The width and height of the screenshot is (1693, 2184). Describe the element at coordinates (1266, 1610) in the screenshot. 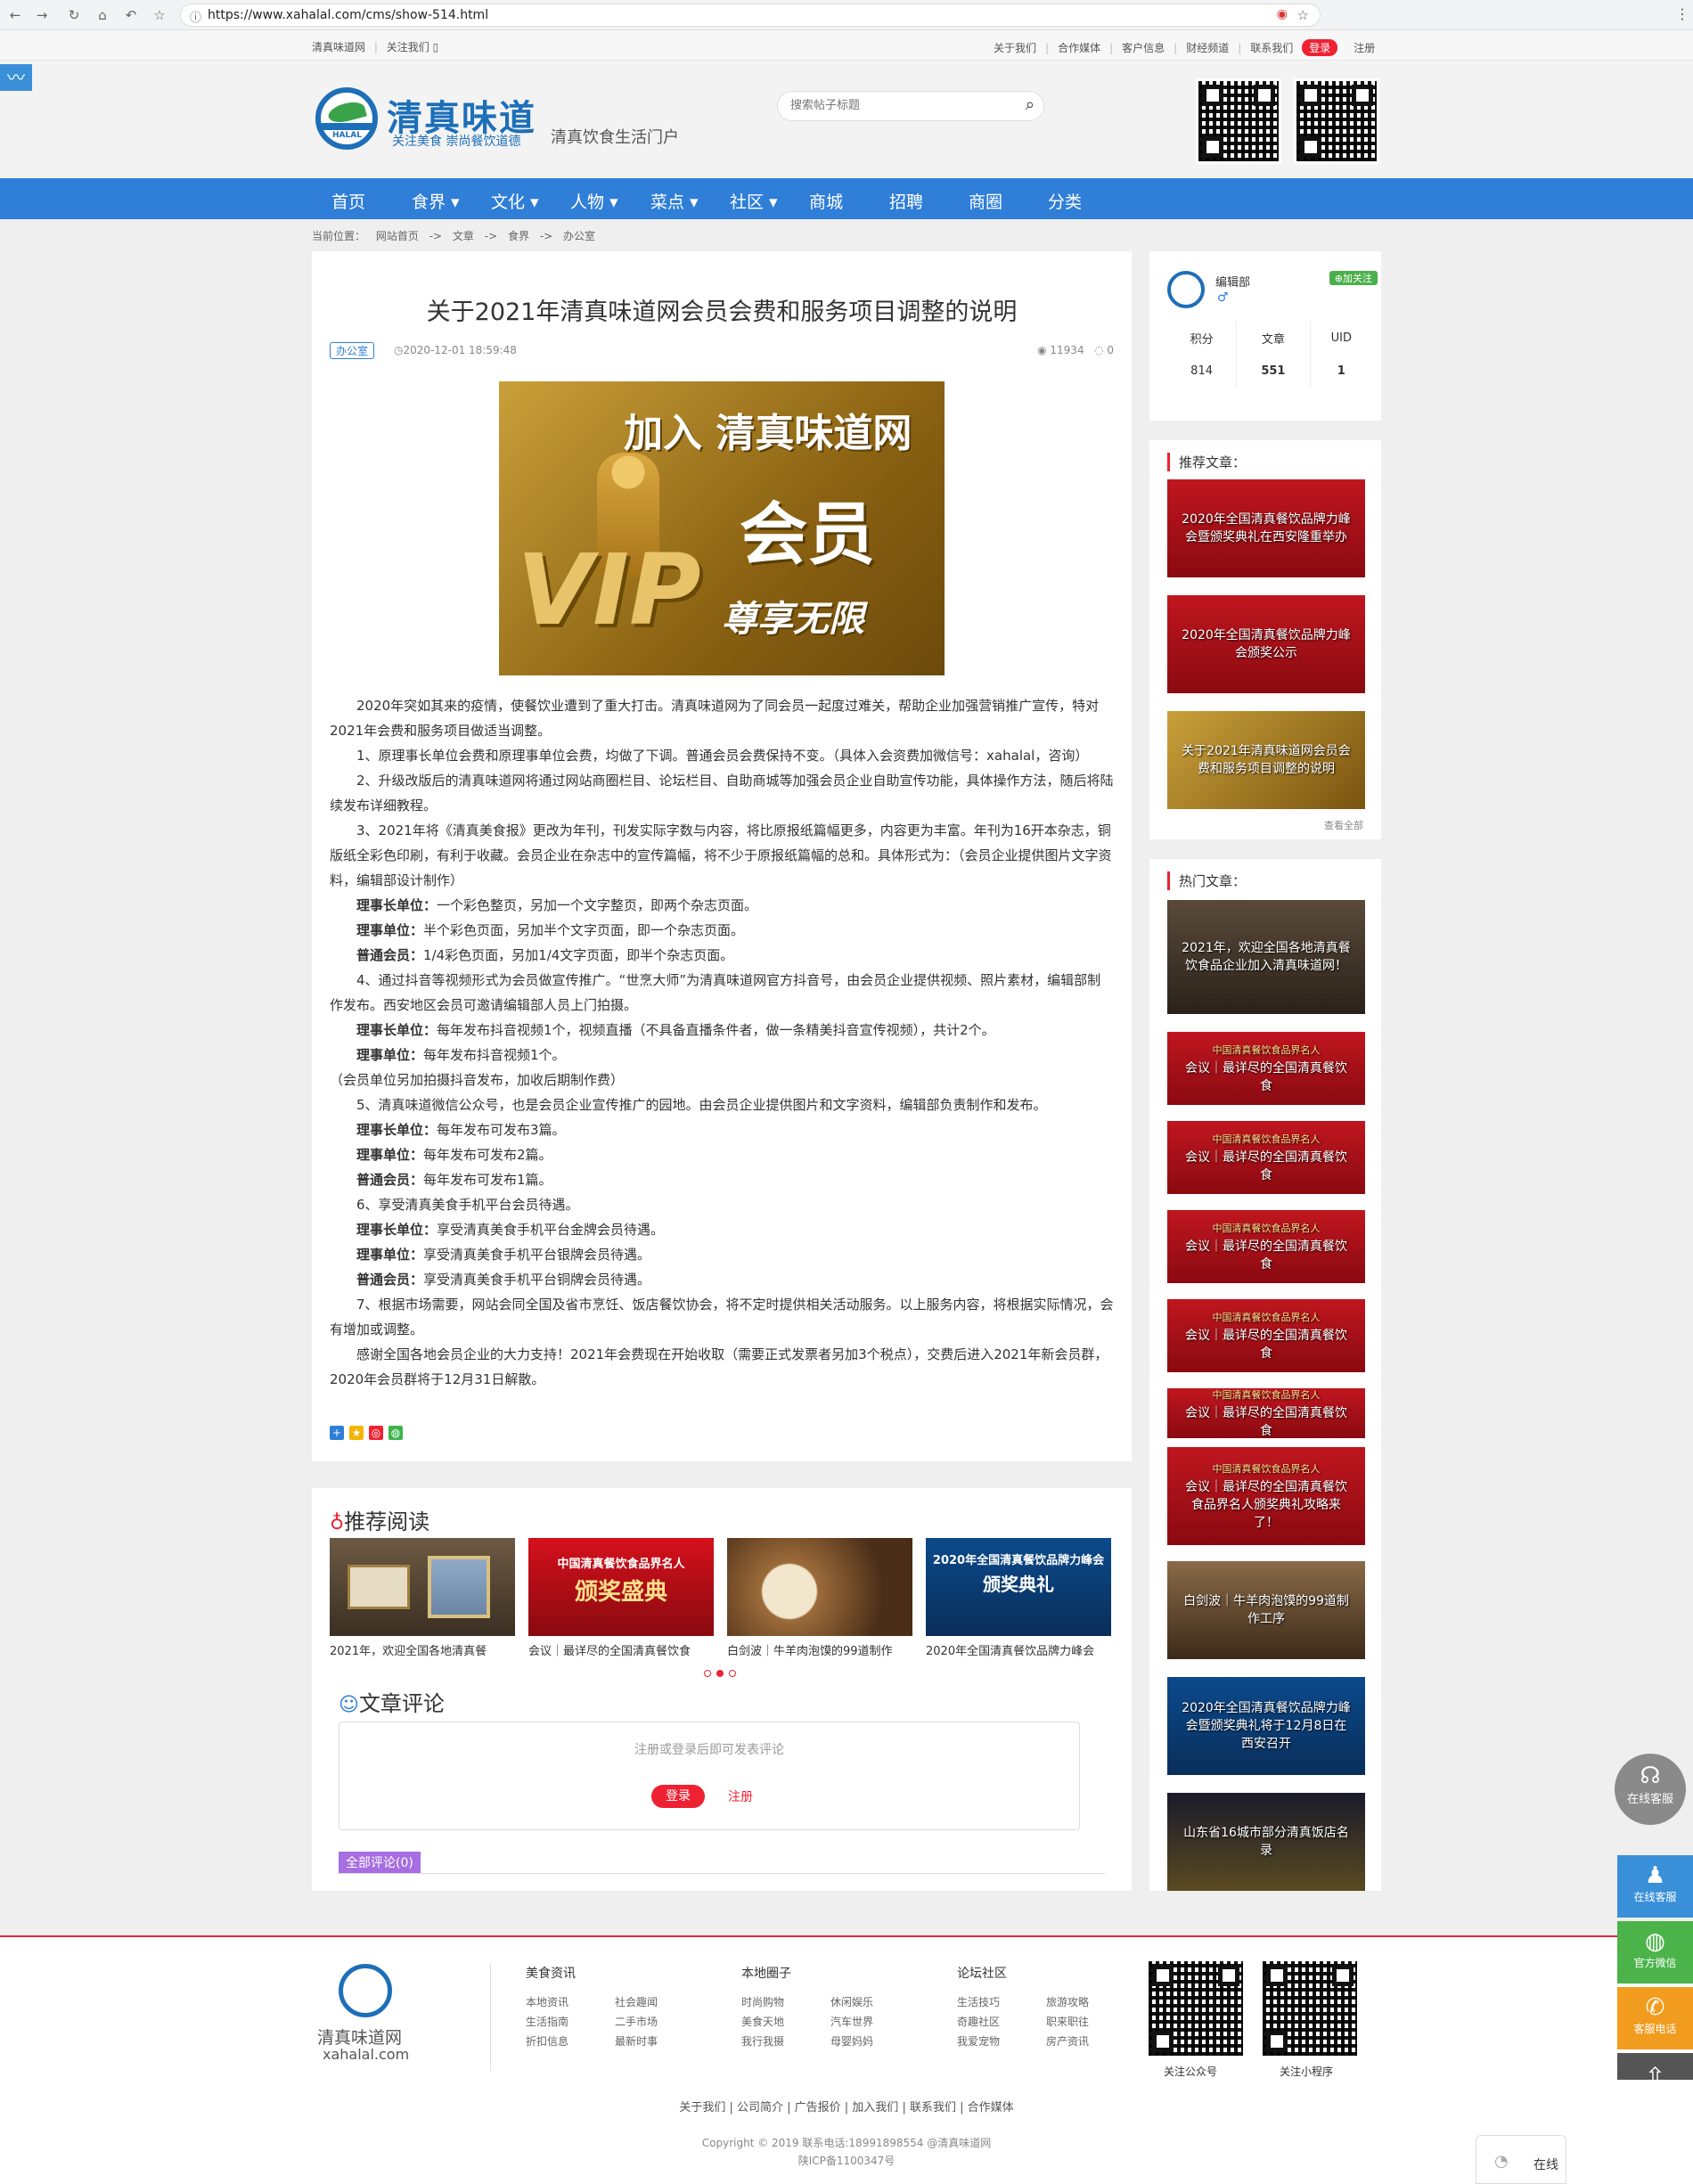

I see `hot-item-8: 白剑波｜牛羊肉泡馍的99道制作工序` at that location.